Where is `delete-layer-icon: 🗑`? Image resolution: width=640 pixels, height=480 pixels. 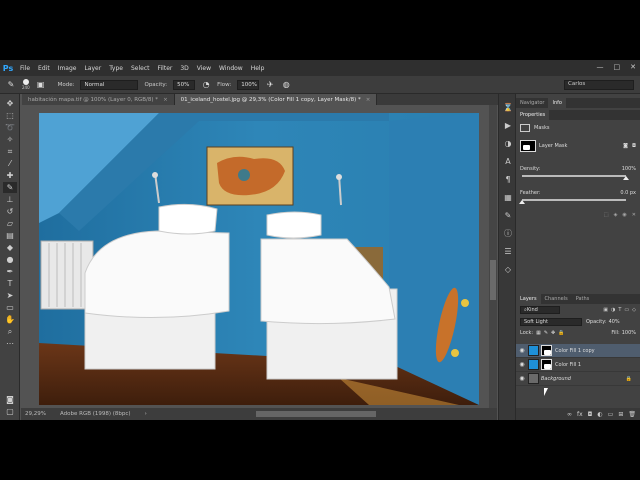
delete-layer-icon: 🗑 is located at coordinates (632, 414).